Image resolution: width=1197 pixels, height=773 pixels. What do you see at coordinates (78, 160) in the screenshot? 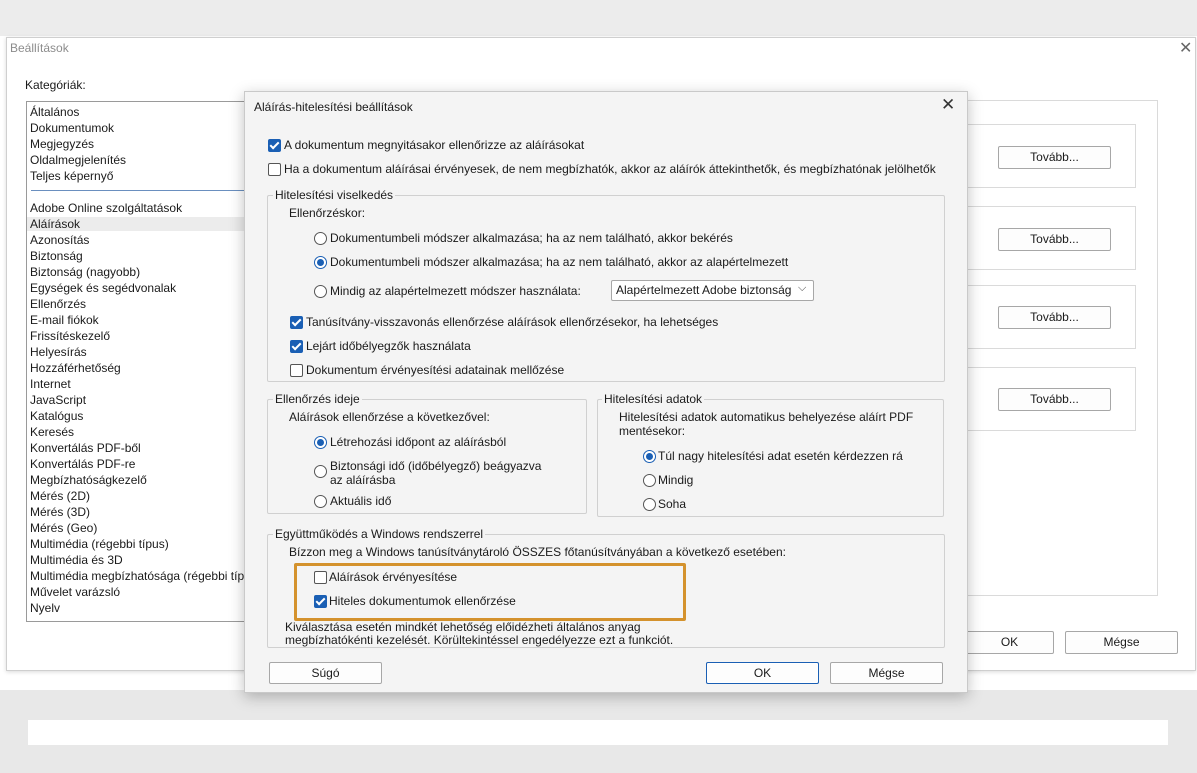
I see `category-item: Oldalmegjelenítés` at bounding box center [78, 160].